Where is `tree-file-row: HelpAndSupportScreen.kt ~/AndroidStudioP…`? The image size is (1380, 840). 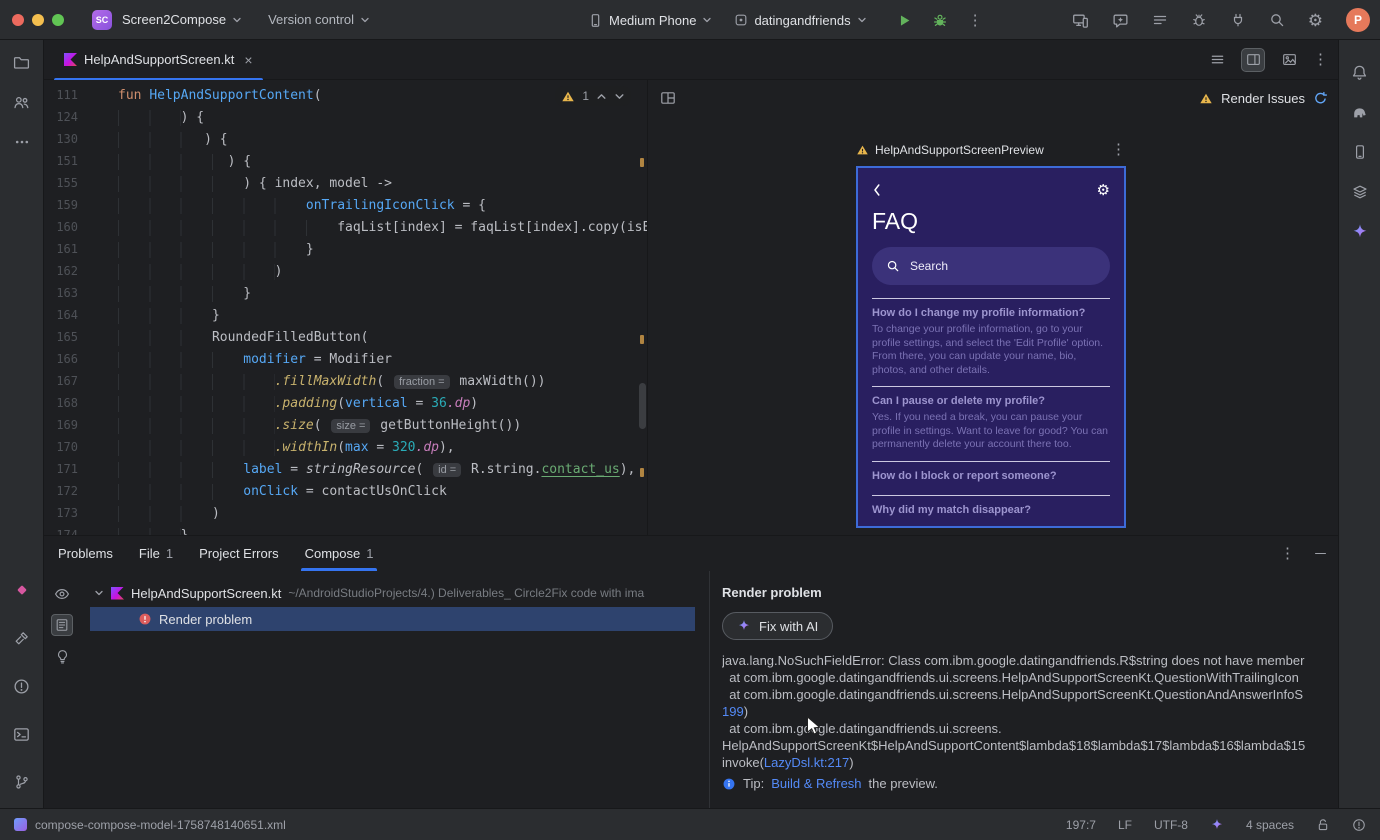 tree-file-row: HelpAndSupportScreen.kt ~/AndroidStudioP… is located at coordinates (394, 593).